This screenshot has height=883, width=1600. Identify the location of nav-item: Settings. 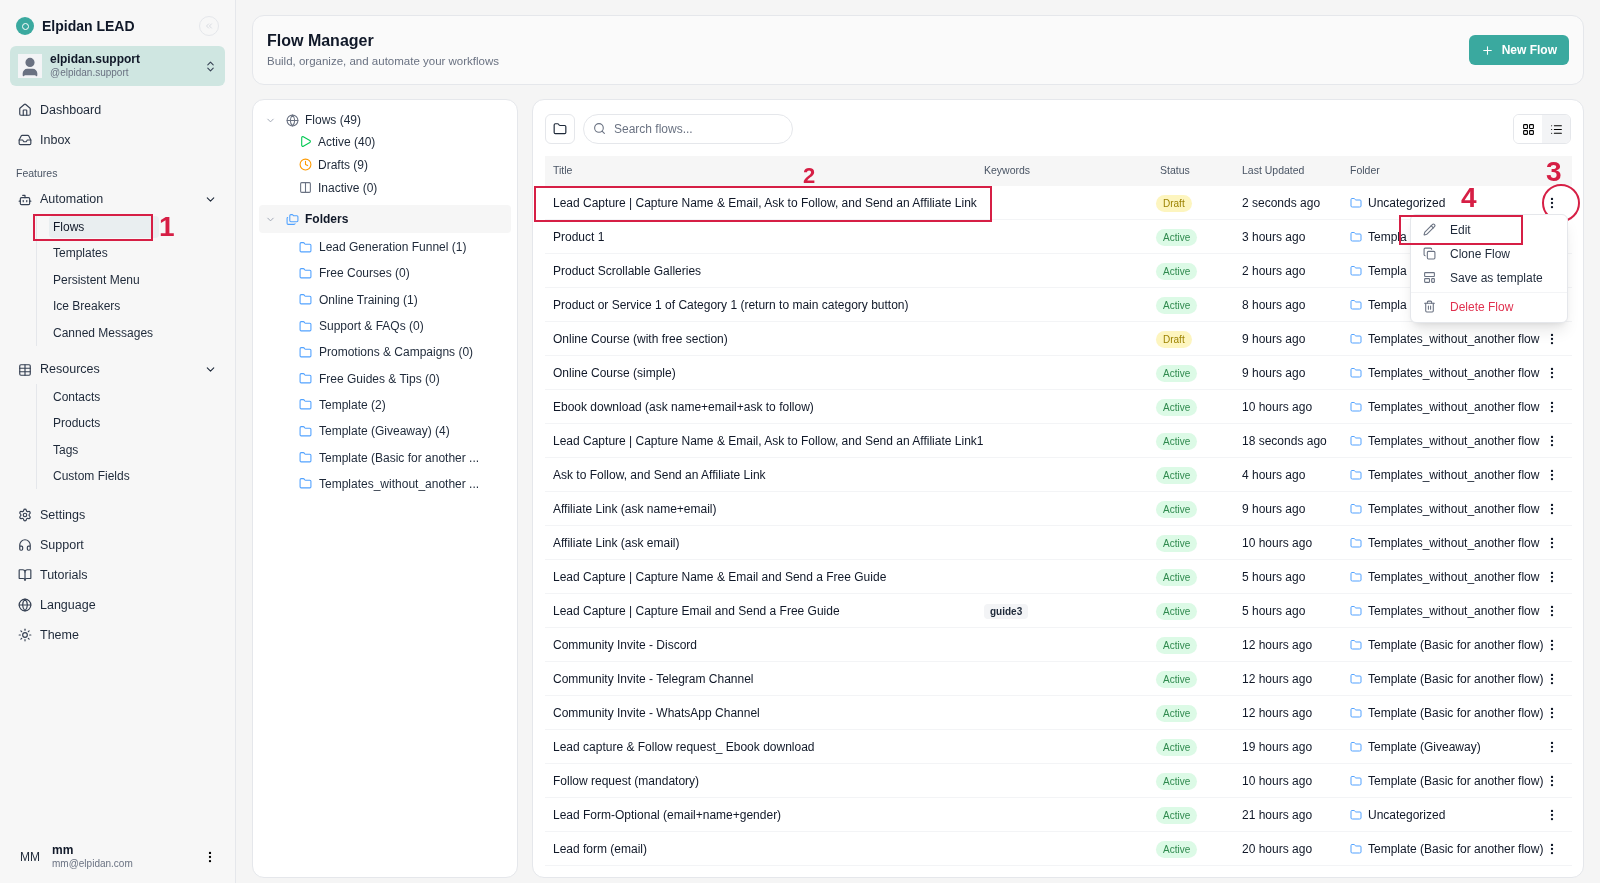
(117, 515).